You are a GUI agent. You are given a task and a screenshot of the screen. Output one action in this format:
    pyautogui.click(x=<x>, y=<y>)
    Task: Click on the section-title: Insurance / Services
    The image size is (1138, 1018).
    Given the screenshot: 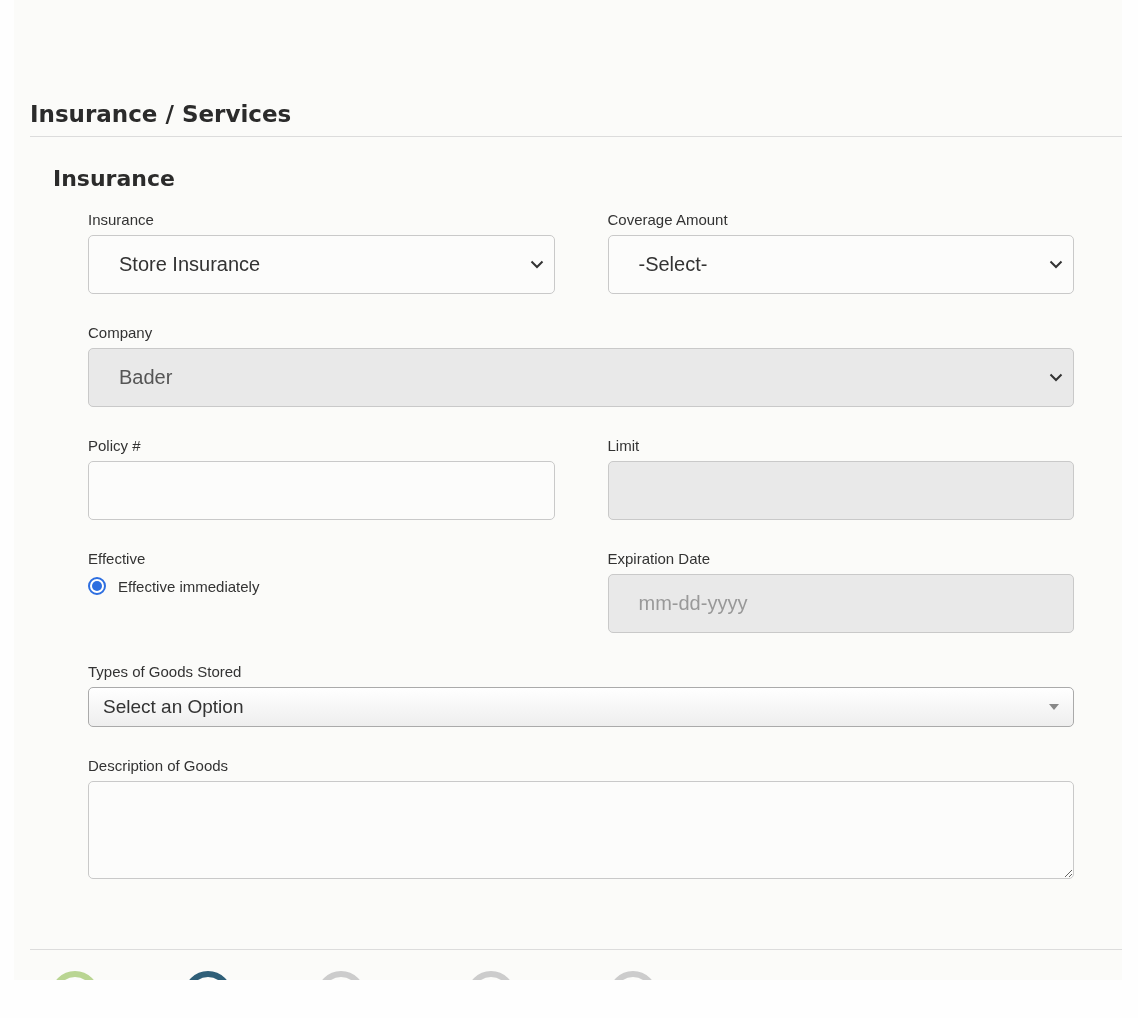 What is the action you would take?
    pyautogui.click(x=161, y=114)
    